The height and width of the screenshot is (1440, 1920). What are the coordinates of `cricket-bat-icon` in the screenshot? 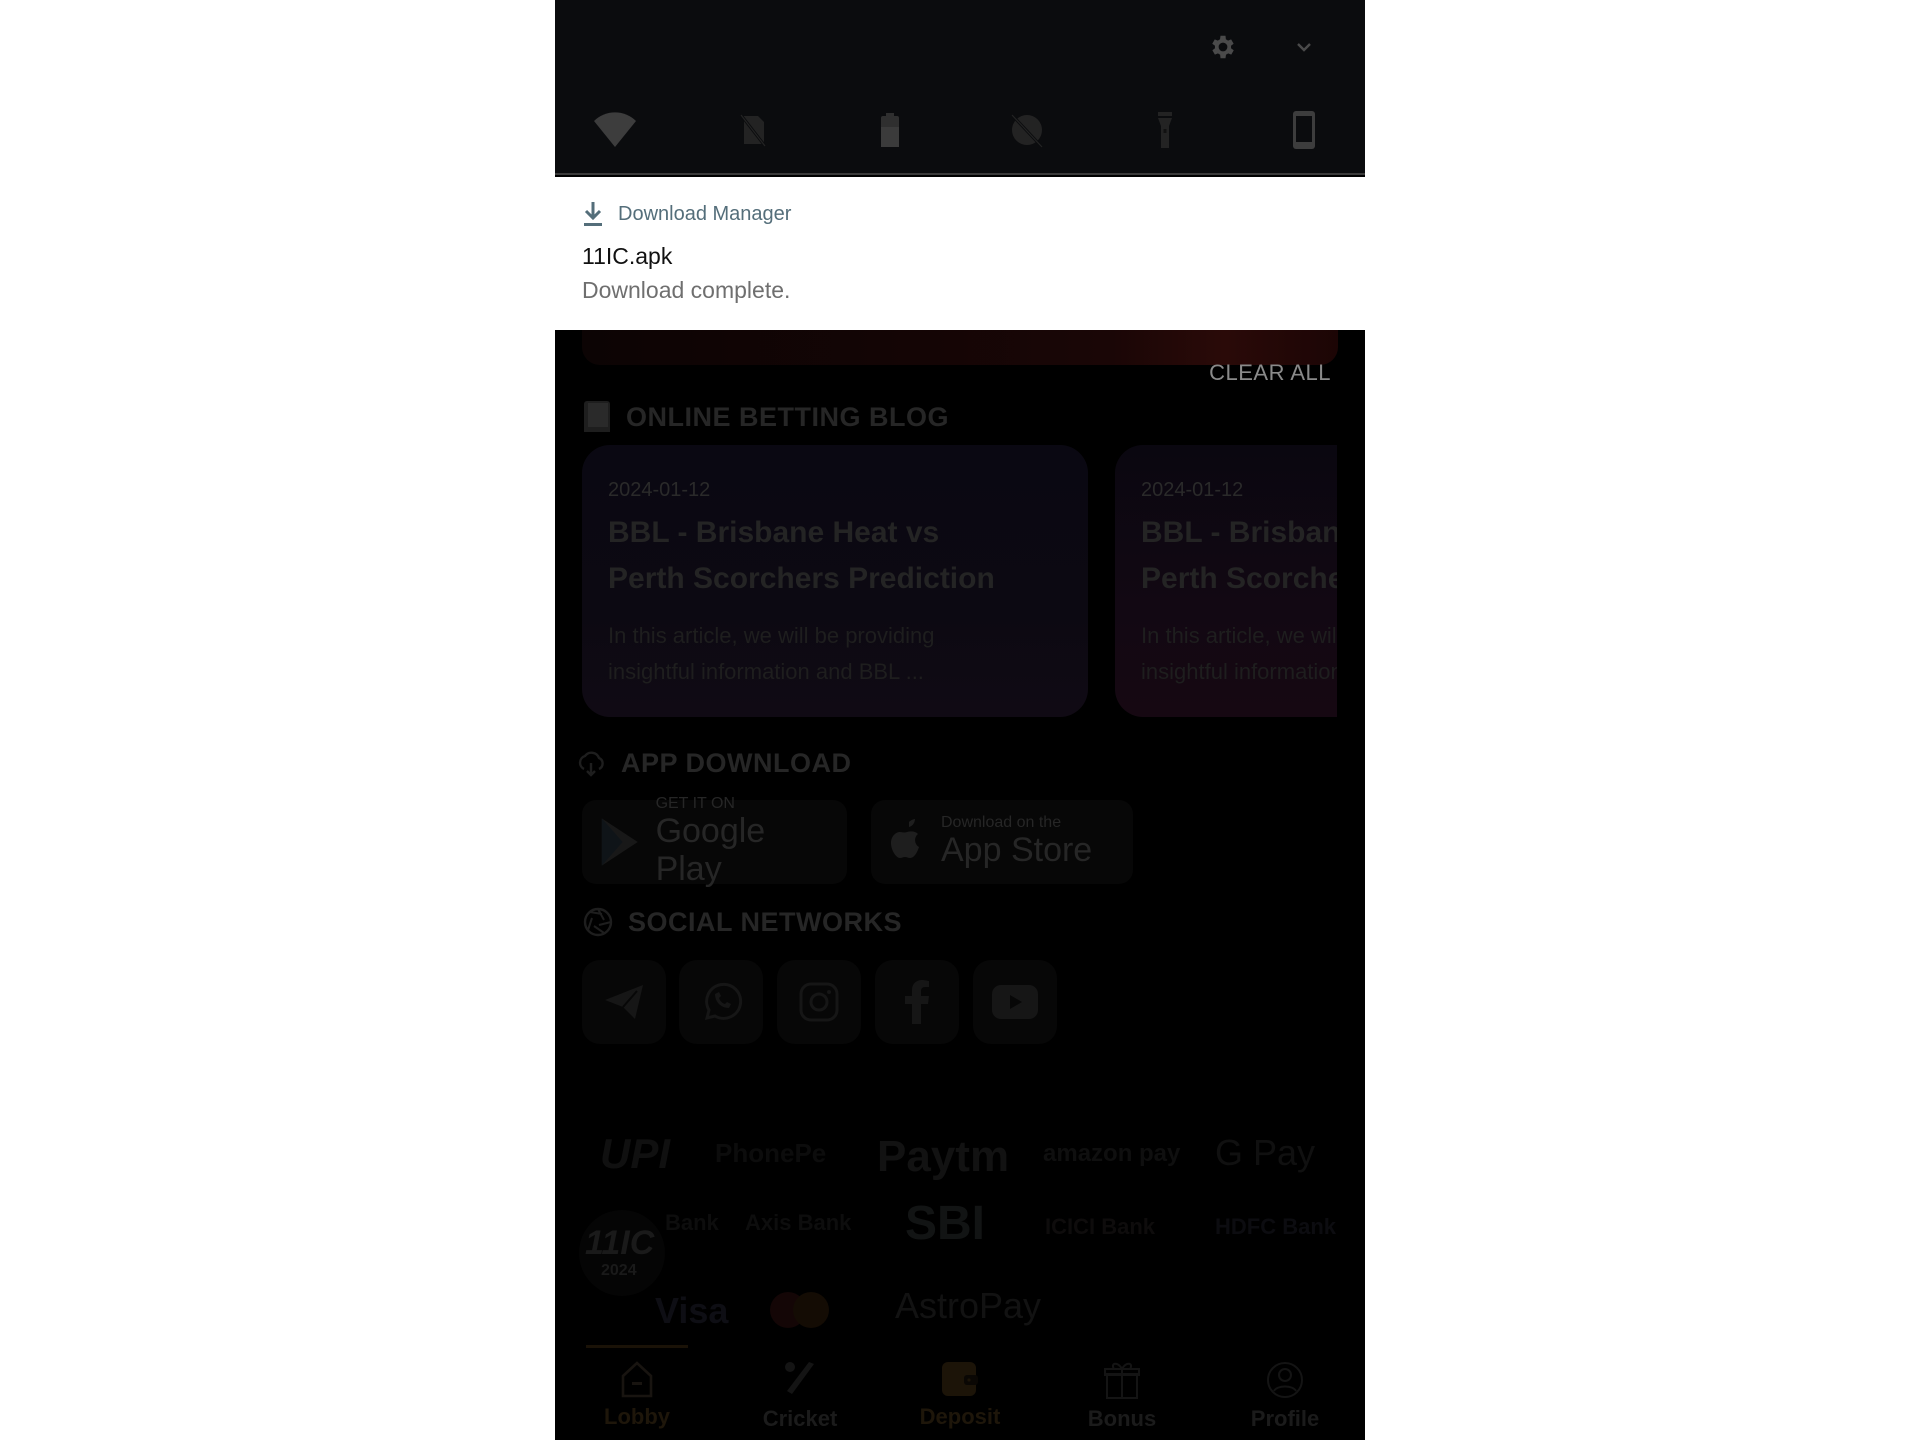 It's located at (799, 1378).